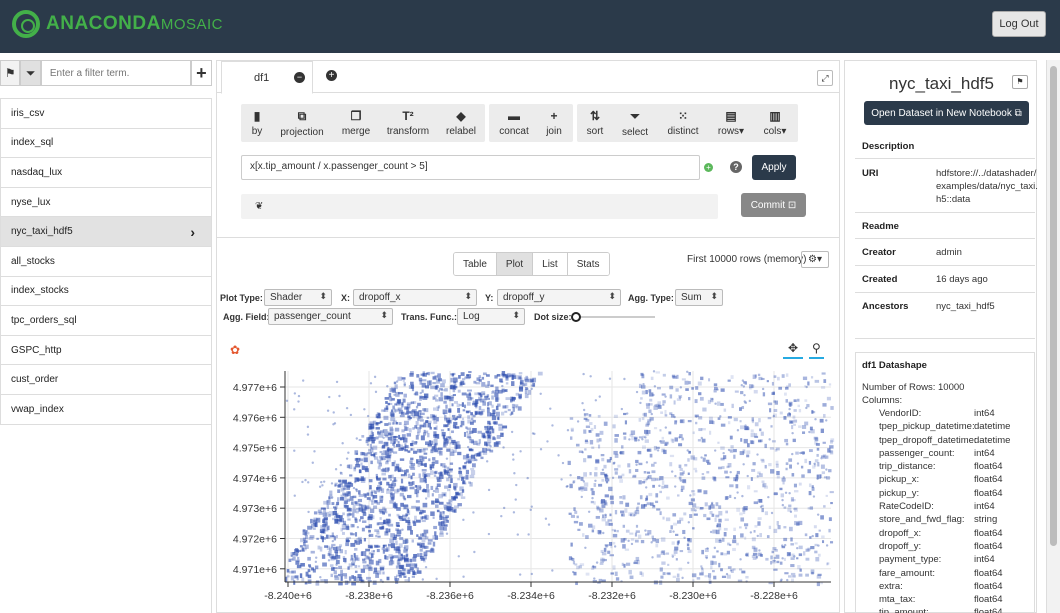 The height and width of the screenshot is (613, 1060). Describe the element at coordinates (1020, 82) in the screenshot. I see `flag-icon: ⚑` at that location.